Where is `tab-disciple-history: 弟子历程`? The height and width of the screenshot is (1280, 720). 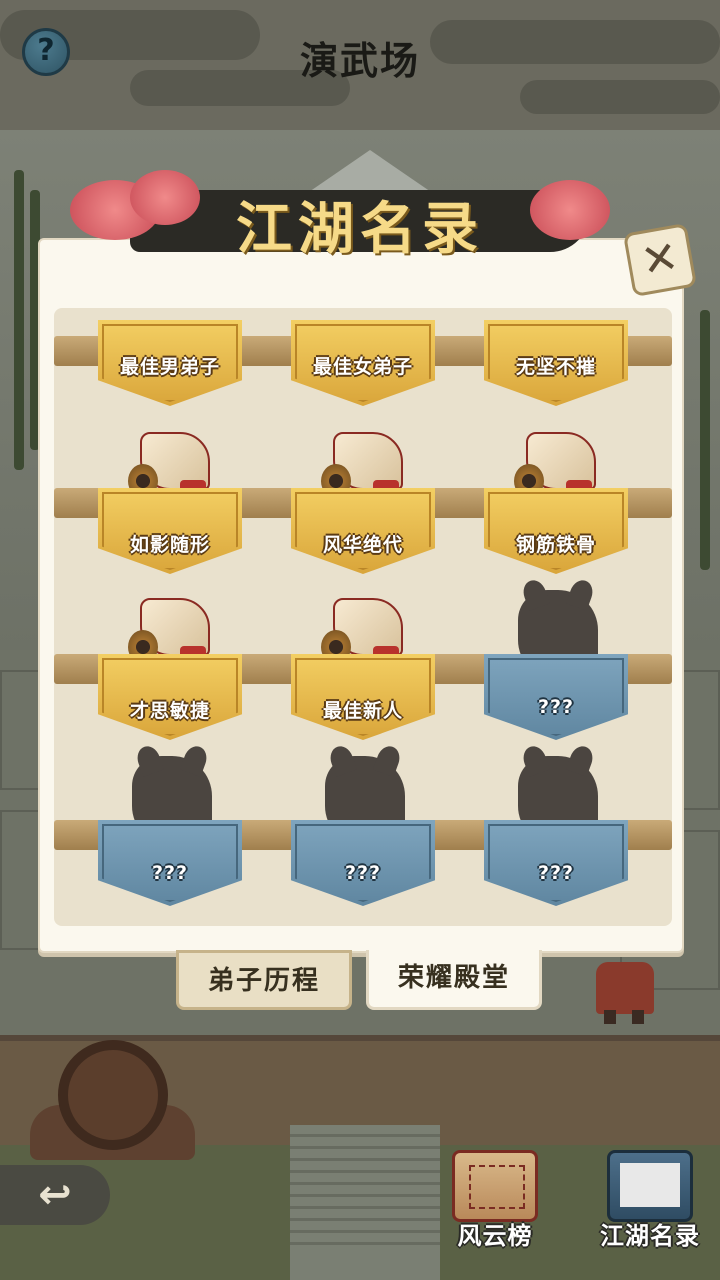
tab-disciple-history: 弟子历程 is located at coordinates (264, 980).